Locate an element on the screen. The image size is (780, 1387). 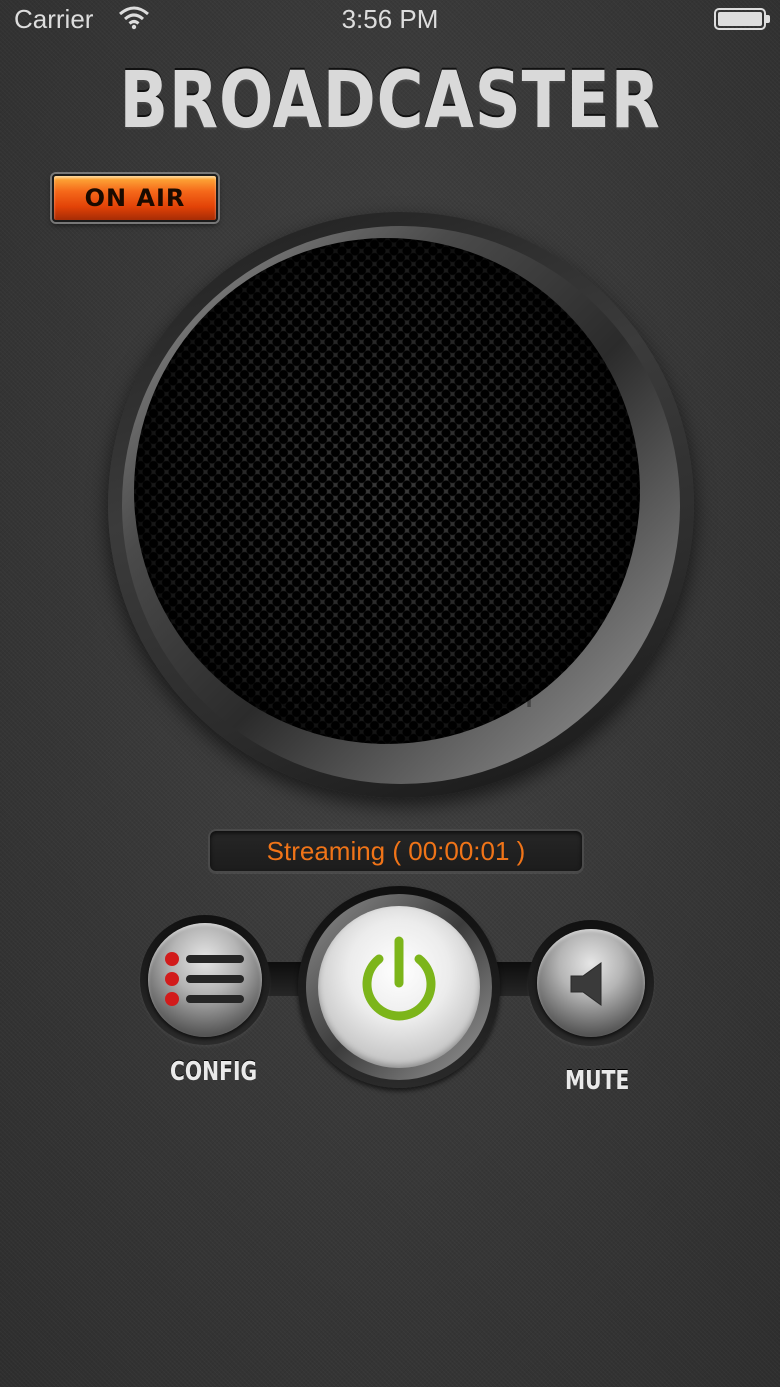
status-bar: Carrier 3:56 PM is located at coordinates (390, 20).